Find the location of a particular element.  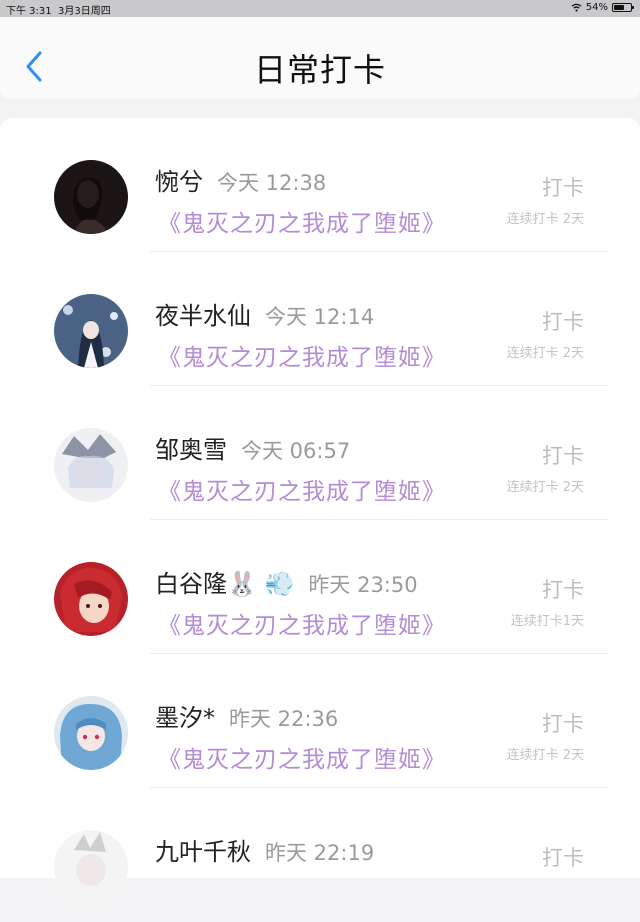

list-item: 墨汐* 昨天 22:36 《鬼灭之刃之我成了堕姬》 打卡 连续打卡 2天 is located at coordinates (320, 721).